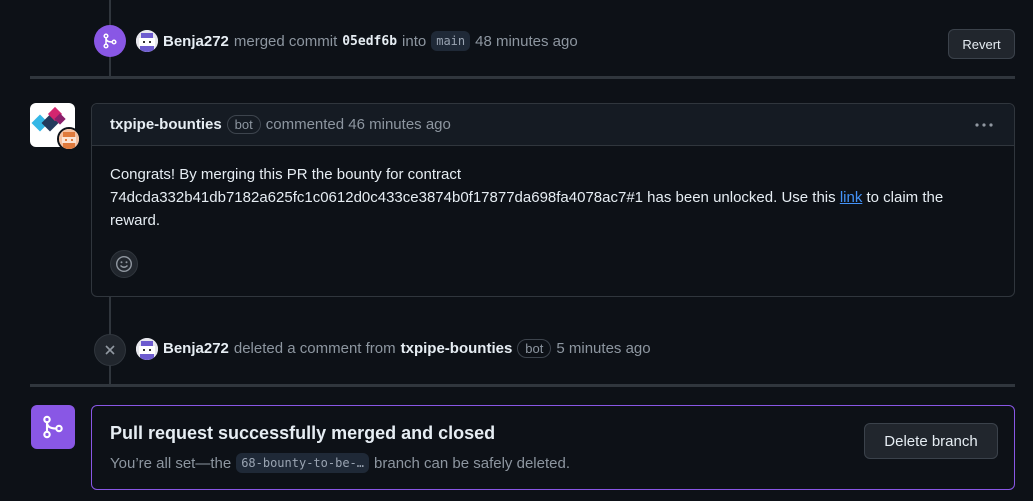 This screenshot has width=1033, height=501. I want to click on merged-desc-text: You’re all set—the, so click(171, 463).